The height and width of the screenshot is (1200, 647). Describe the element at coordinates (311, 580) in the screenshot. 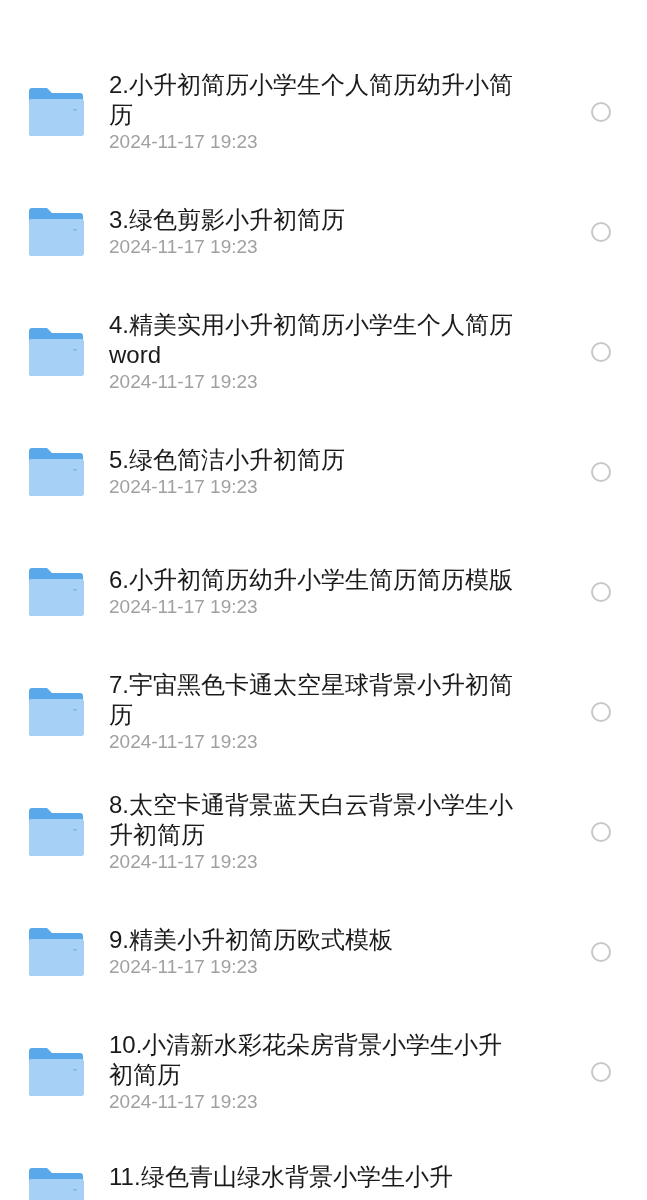

I see `file-name: 6.小升初简历幼升小学生简历简历模版` at that location.